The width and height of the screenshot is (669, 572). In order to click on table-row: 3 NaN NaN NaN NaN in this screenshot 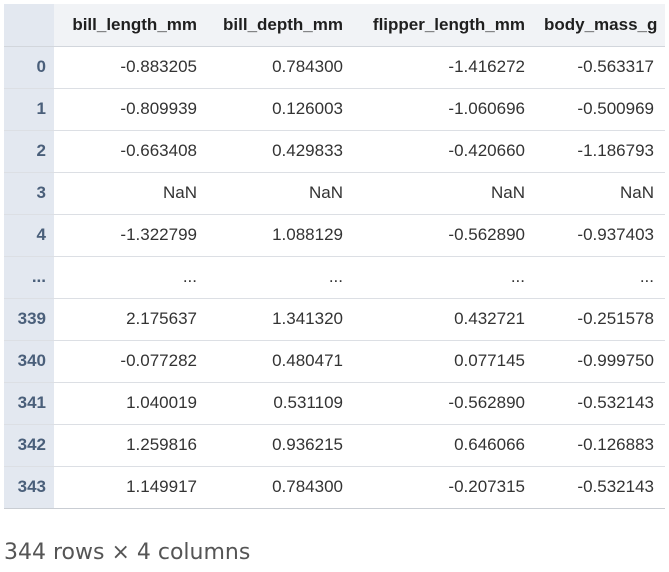, I will do `click(334, 193)`.